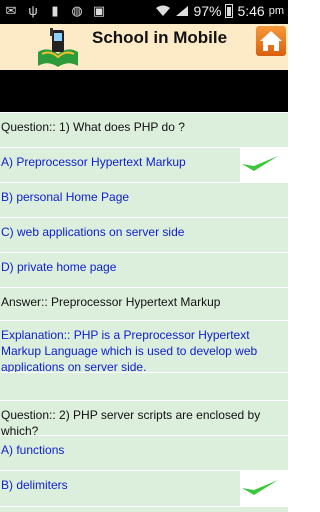  I want to click on option-c, so click(144, 509).